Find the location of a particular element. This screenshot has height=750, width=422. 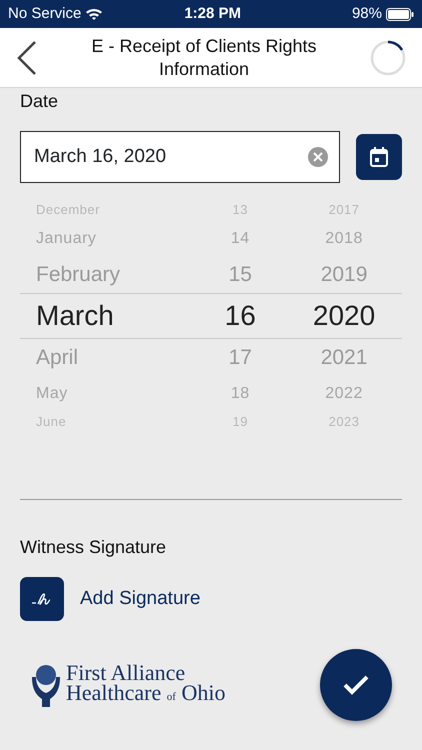

witness-signature-label: Witness Signature is located at coordinates (94, 547).